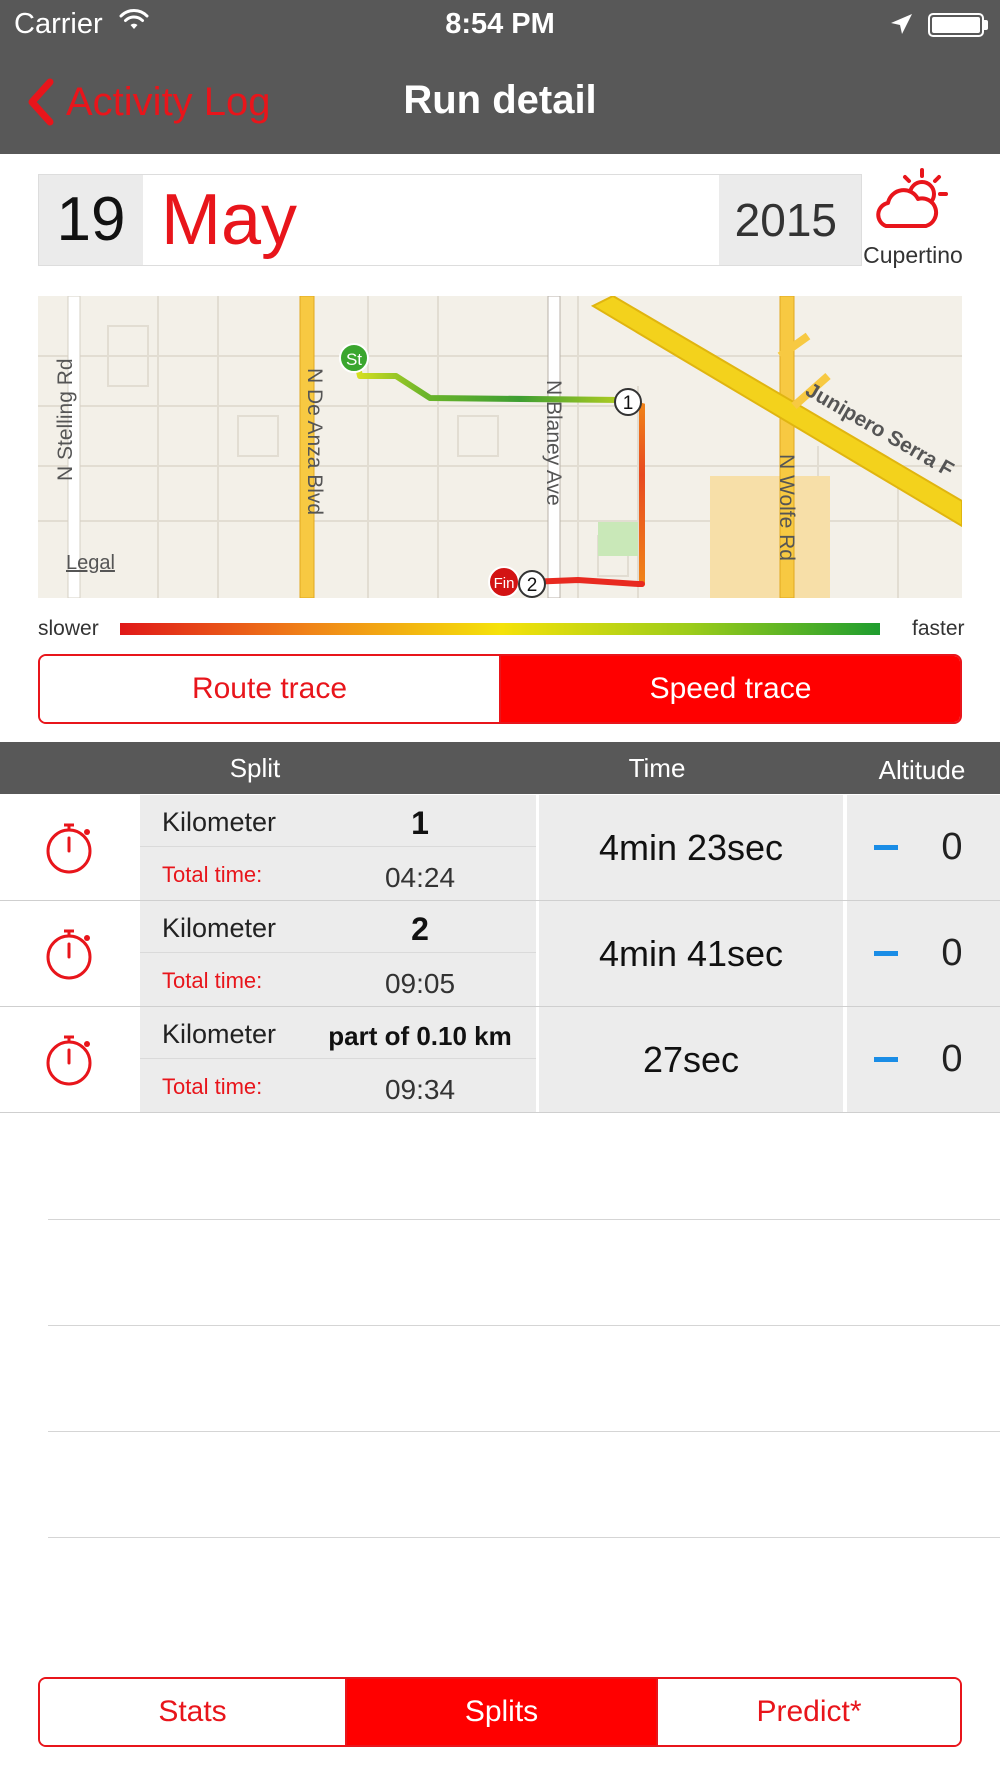 The height and width of the screenshot is (1778, 1000). I want to click on kilometer-value: part of 0.10 km, so click(420, 1036).